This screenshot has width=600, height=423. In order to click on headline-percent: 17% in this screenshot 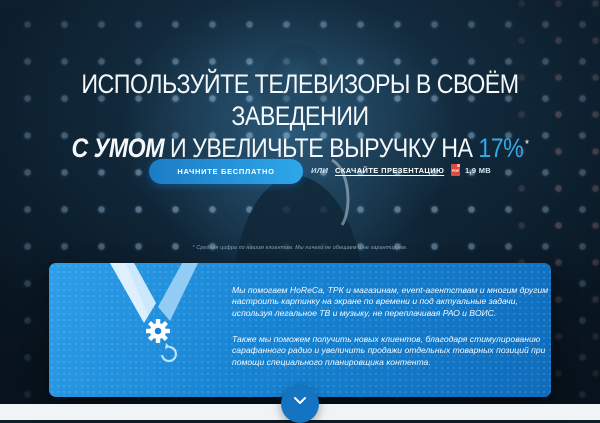, I will do `click(501, 148)`.